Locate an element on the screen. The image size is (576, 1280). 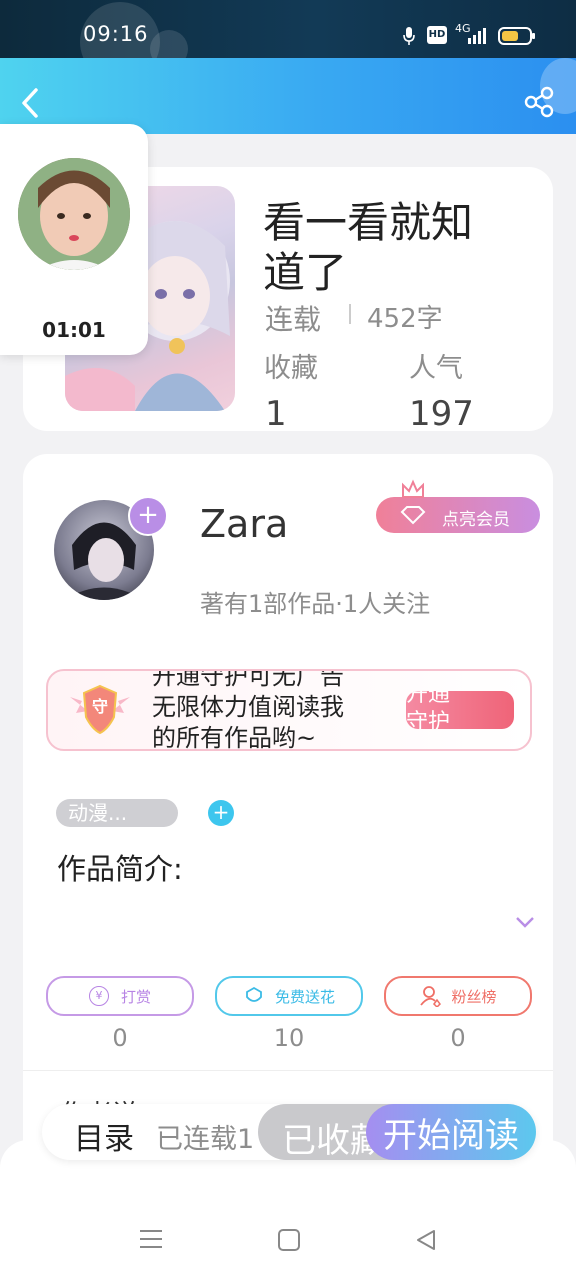
start-reading-label: 开始阅读 is located at coordinates (451, 1135).